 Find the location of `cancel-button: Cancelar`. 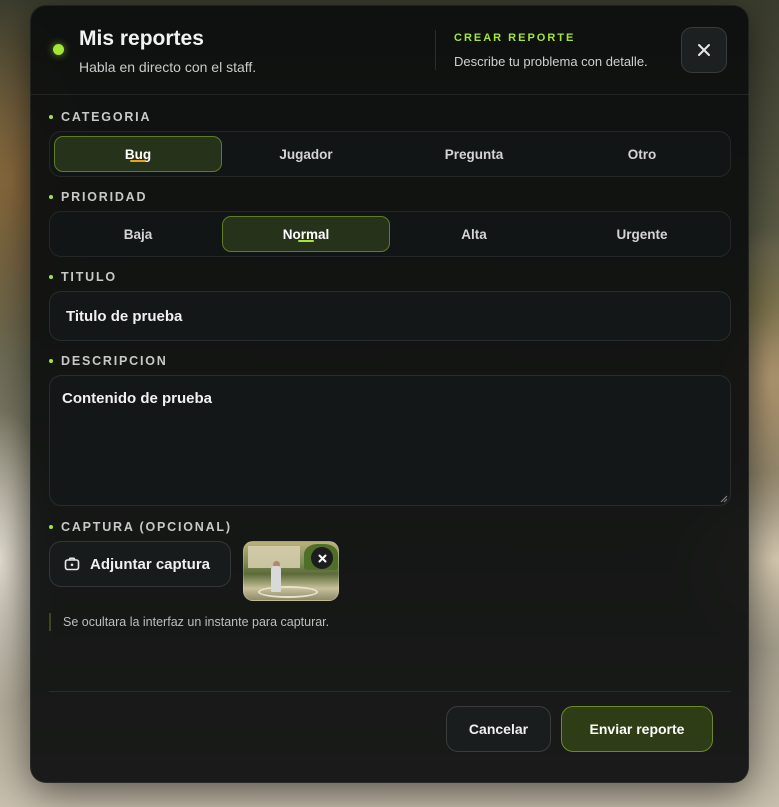

cancel-button: Cancelar is located at coordinates (498, 729).